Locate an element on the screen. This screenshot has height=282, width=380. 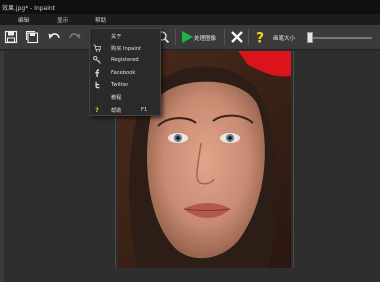
question-icon: ? is located at coordinates (260, 38).